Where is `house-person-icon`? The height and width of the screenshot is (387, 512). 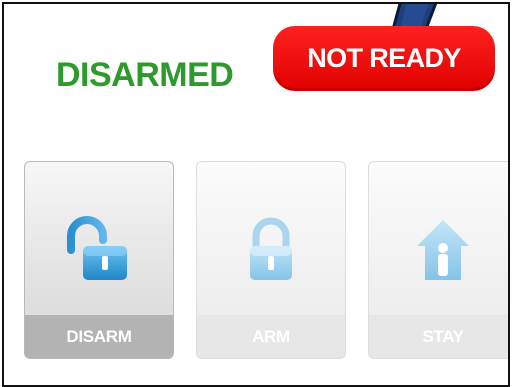
house-person-icon is located at coordinates (438, 261).